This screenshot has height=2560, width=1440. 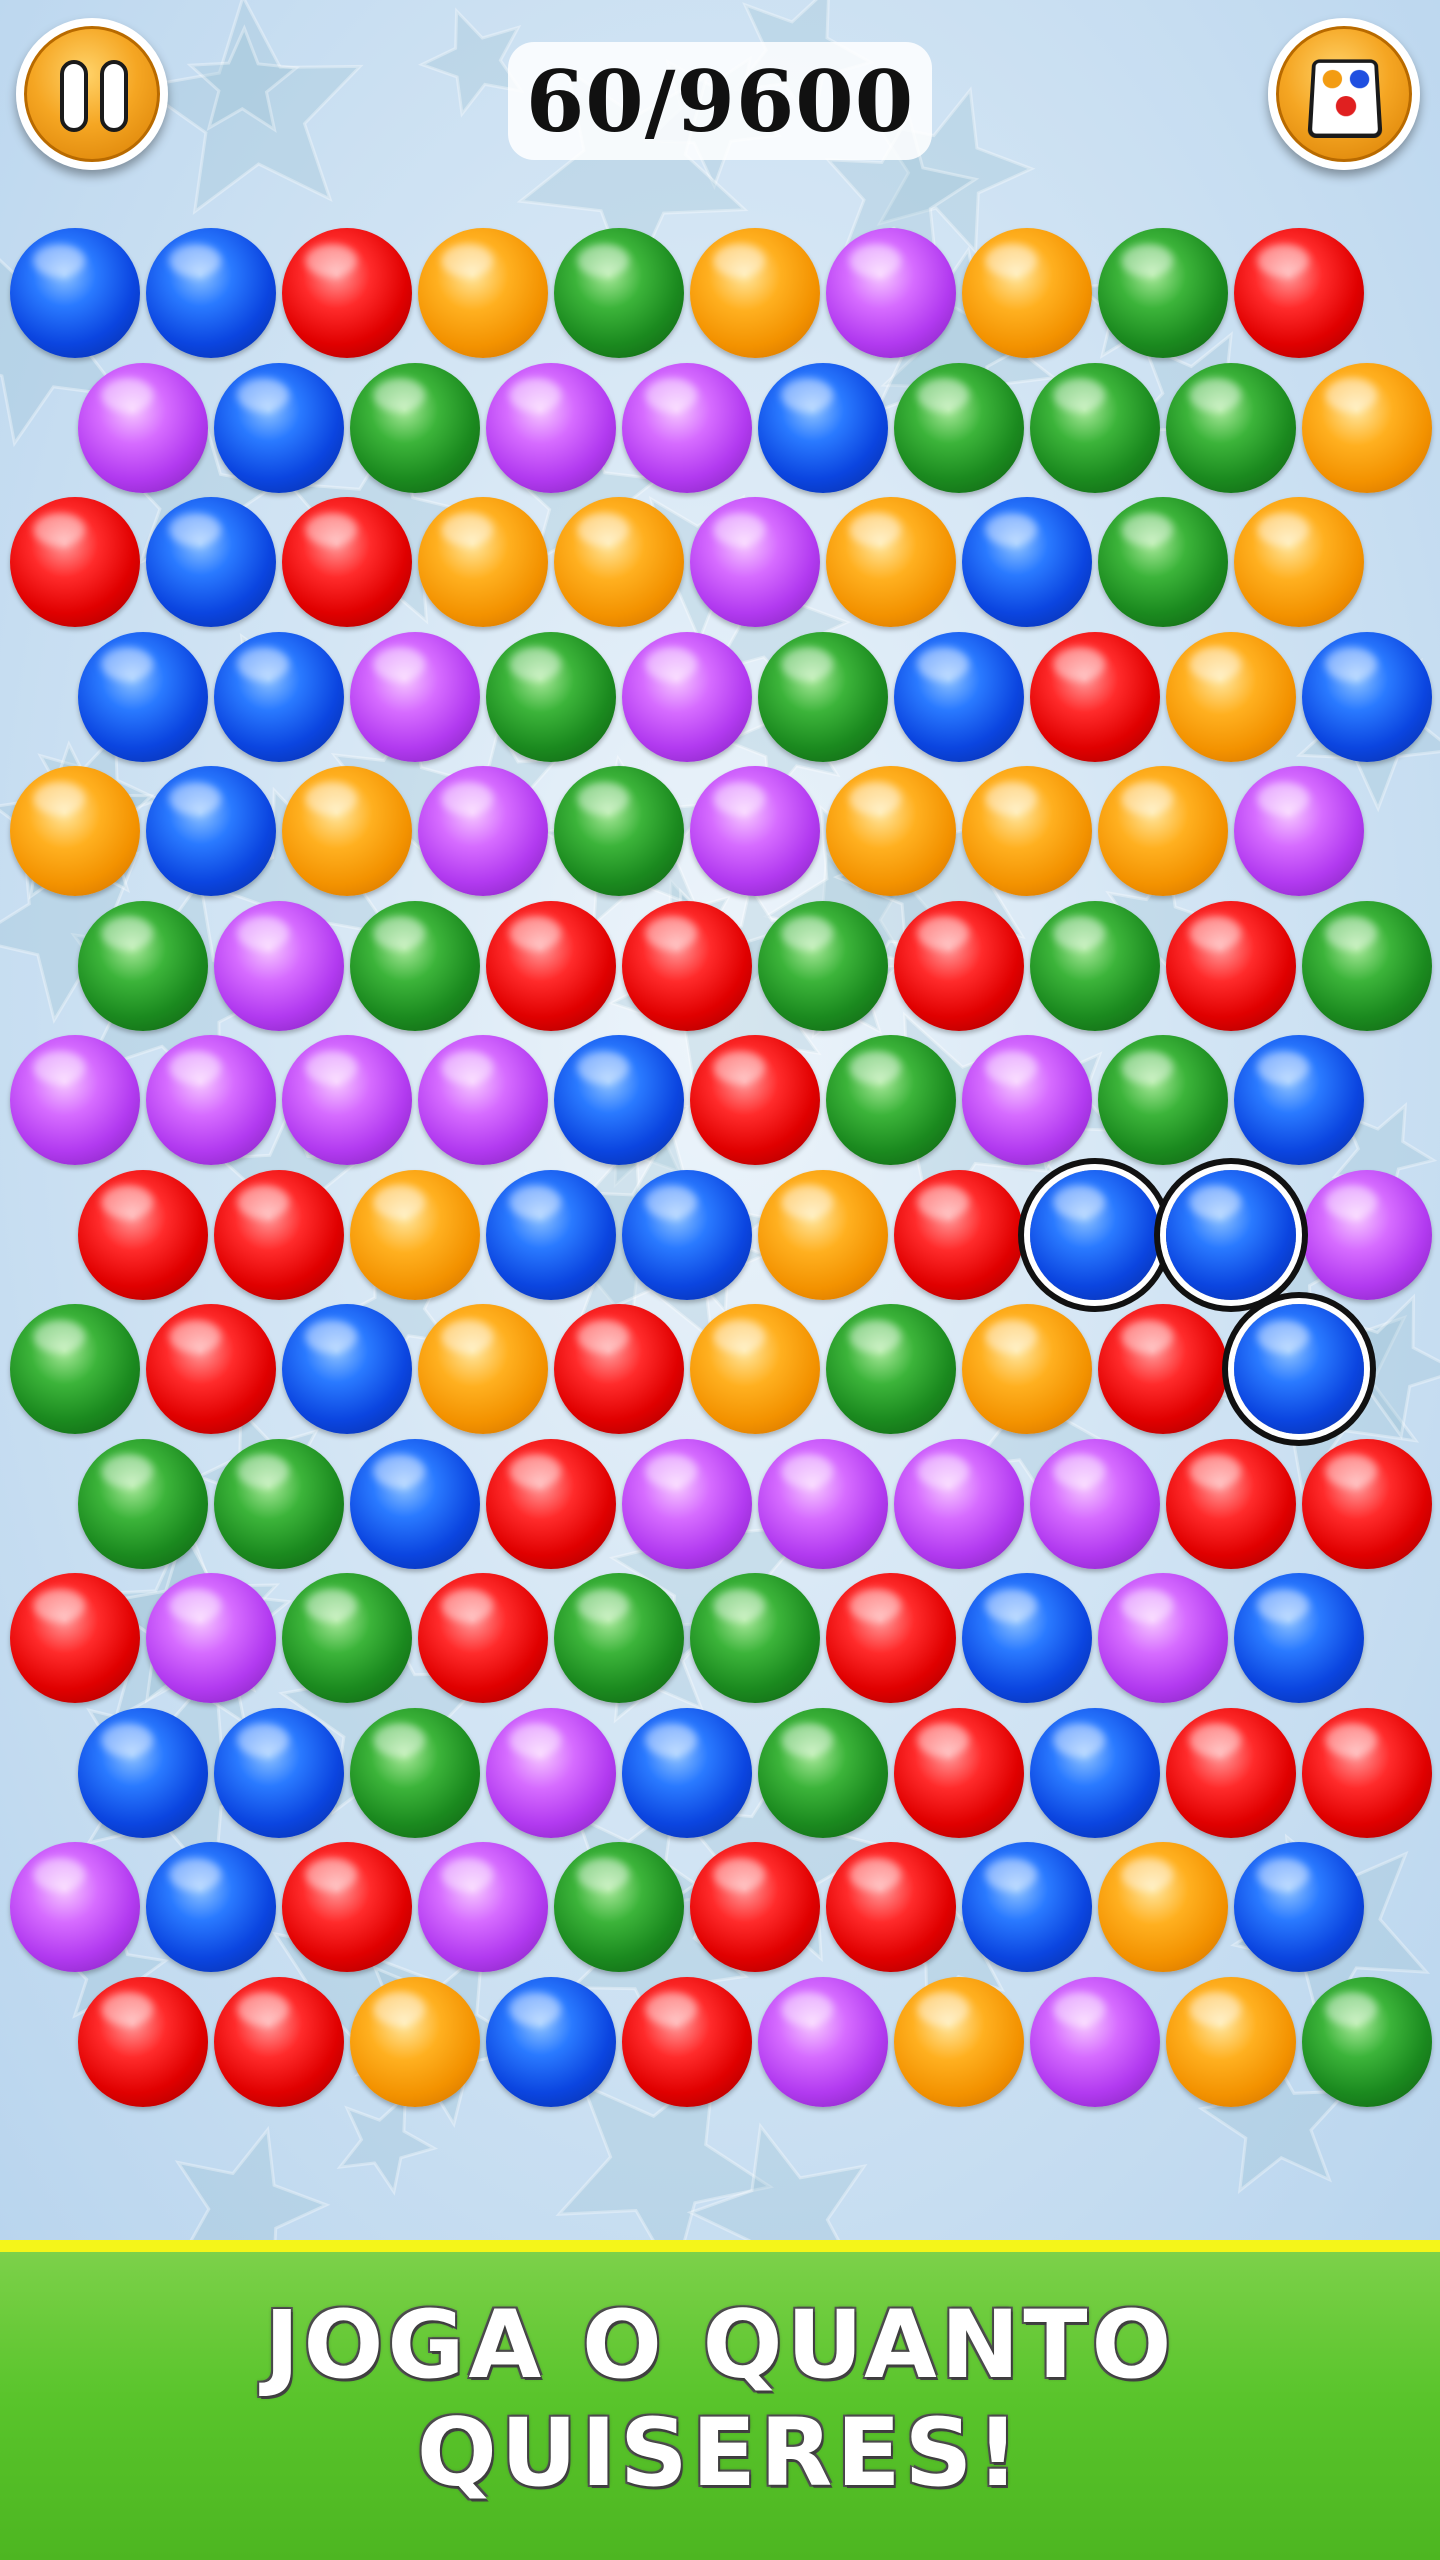 What do you see at coordinates (720, 2246) in the screenshot?
I see `banner-divider` at bounding box center [720, 2246].